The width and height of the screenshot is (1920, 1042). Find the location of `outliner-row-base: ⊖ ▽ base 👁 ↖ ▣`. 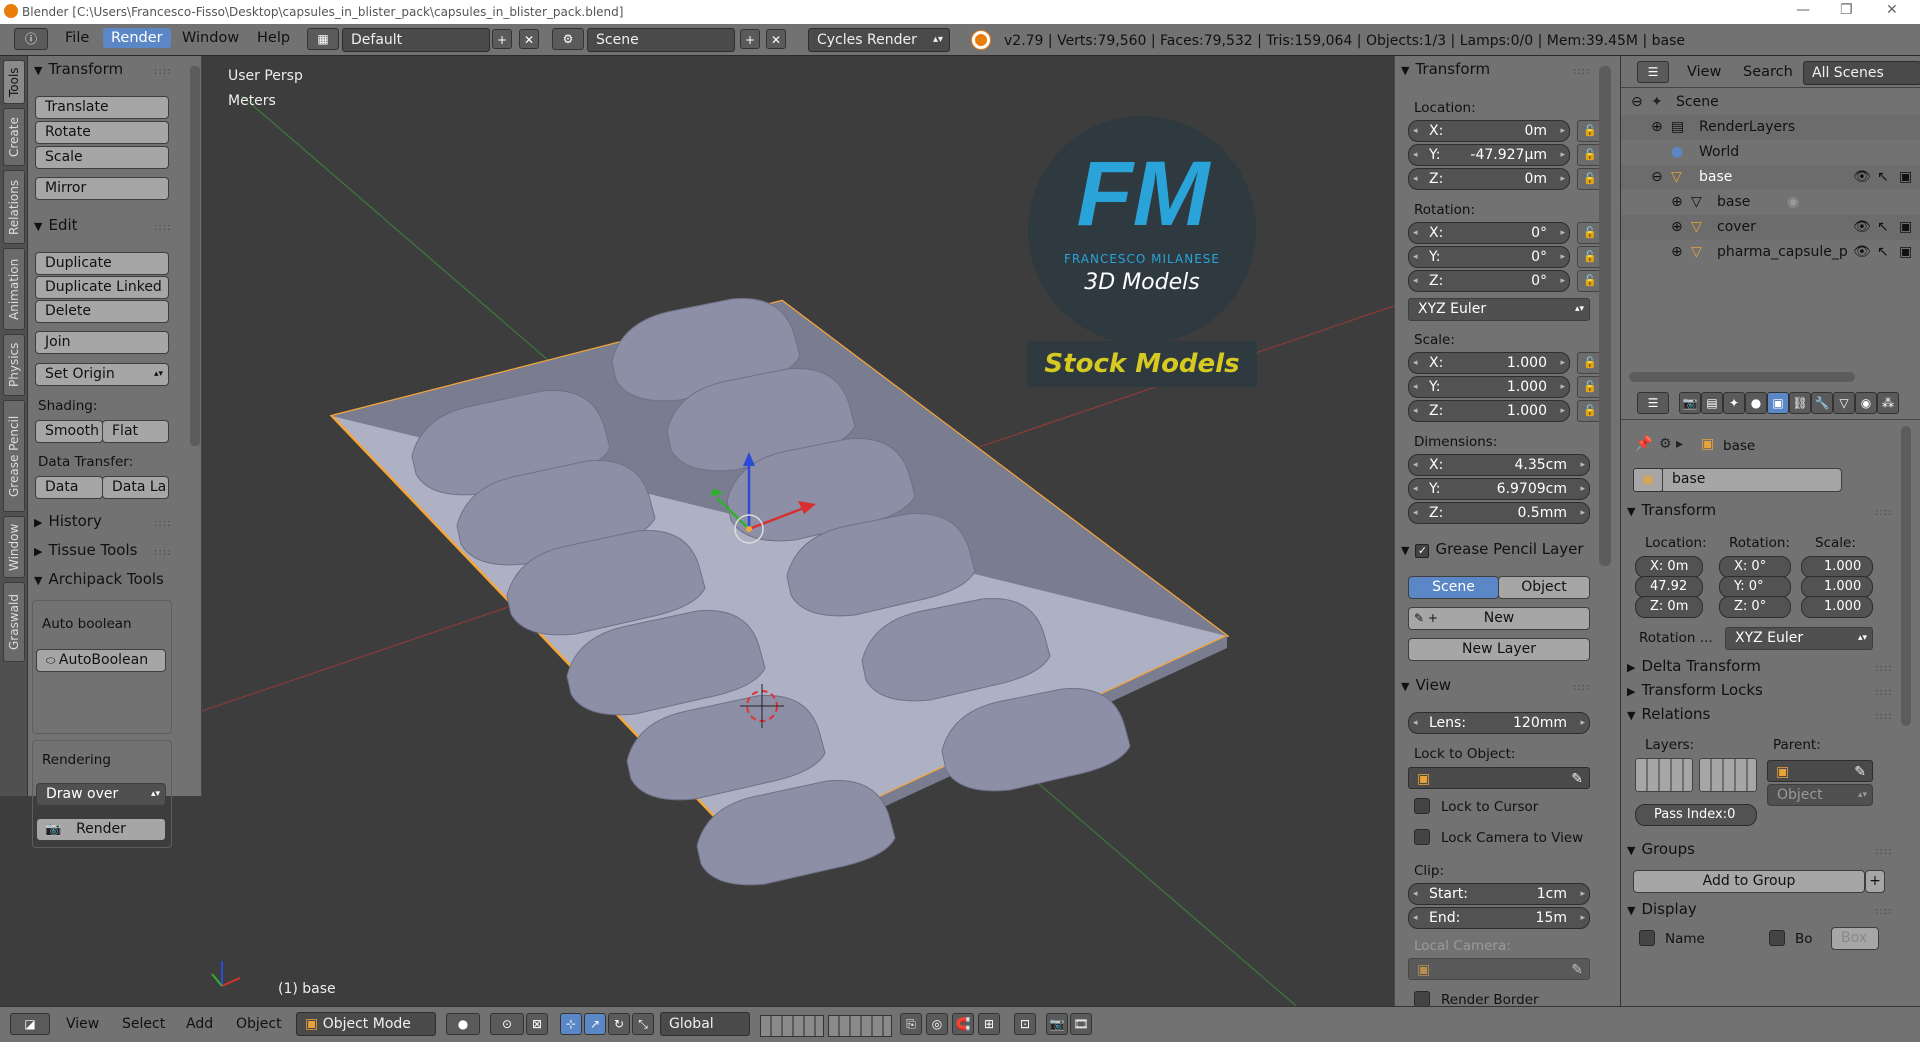

outliner-row-base: ⊖ ▽ base 👁 ↖ ▣ is located at coordinates (1770, 177).